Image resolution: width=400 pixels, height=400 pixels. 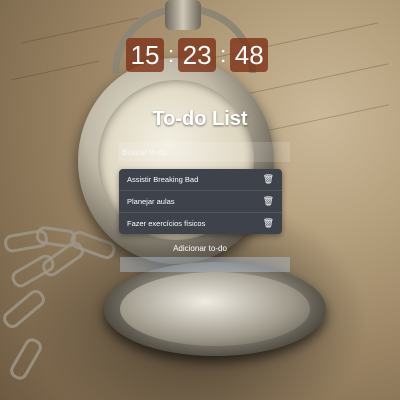 What do you see at coordinates (145, 55) in the screenshot?
I see `clock-hours: 15` at bounding box center [145, 55].